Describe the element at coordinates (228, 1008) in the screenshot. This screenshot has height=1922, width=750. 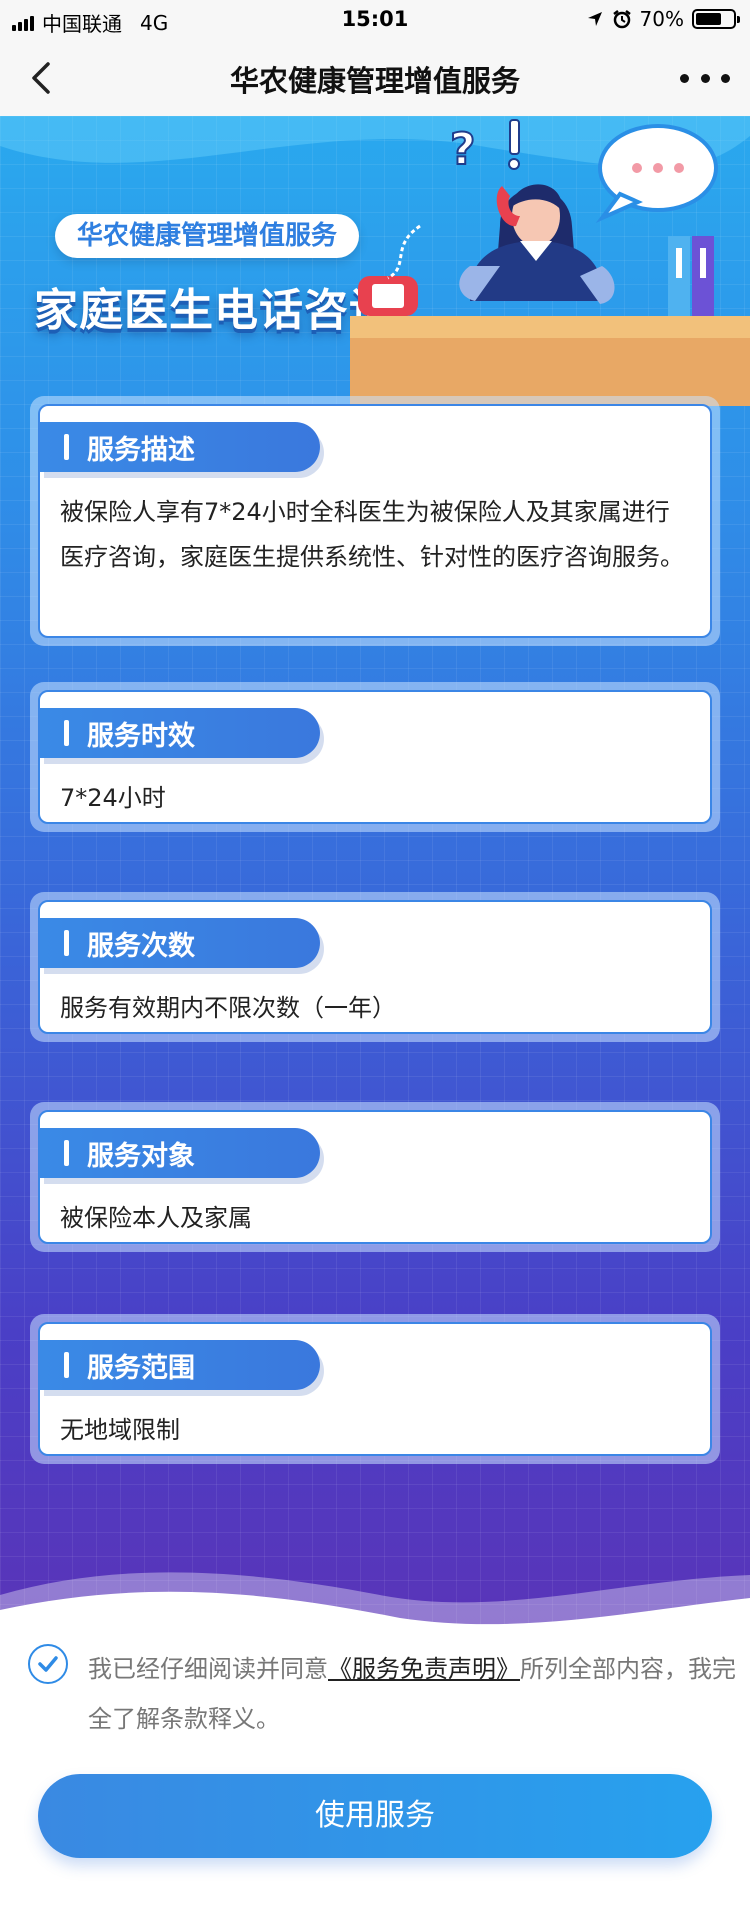
I see `card-body: 服务有效期内不限次数（一年）` at that location.